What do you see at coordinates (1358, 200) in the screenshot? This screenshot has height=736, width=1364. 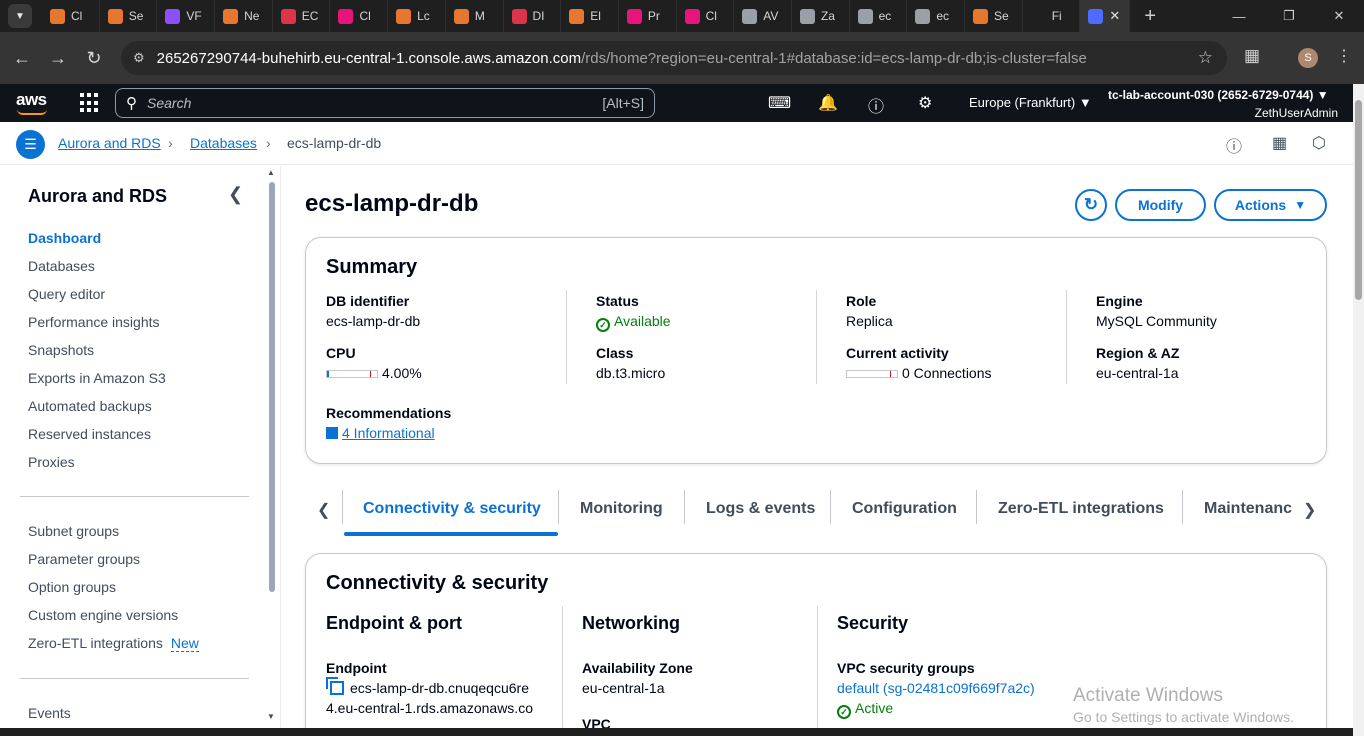 I see `page-scrollbar-thumb` at bounding box center [1358, 200].